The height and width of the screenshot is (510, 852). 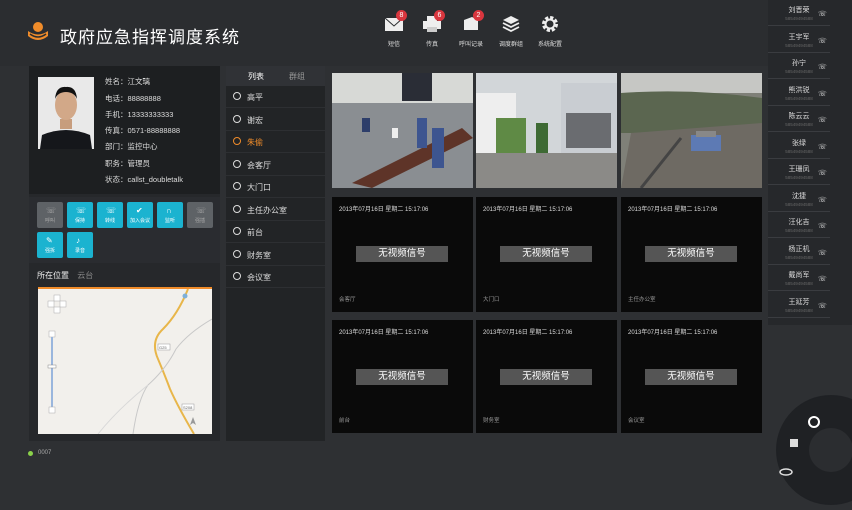 What do you see at coordinates (125, 361) in the screenshot?
I see `location-map: G25 S208` at bounding box center [125, 361].